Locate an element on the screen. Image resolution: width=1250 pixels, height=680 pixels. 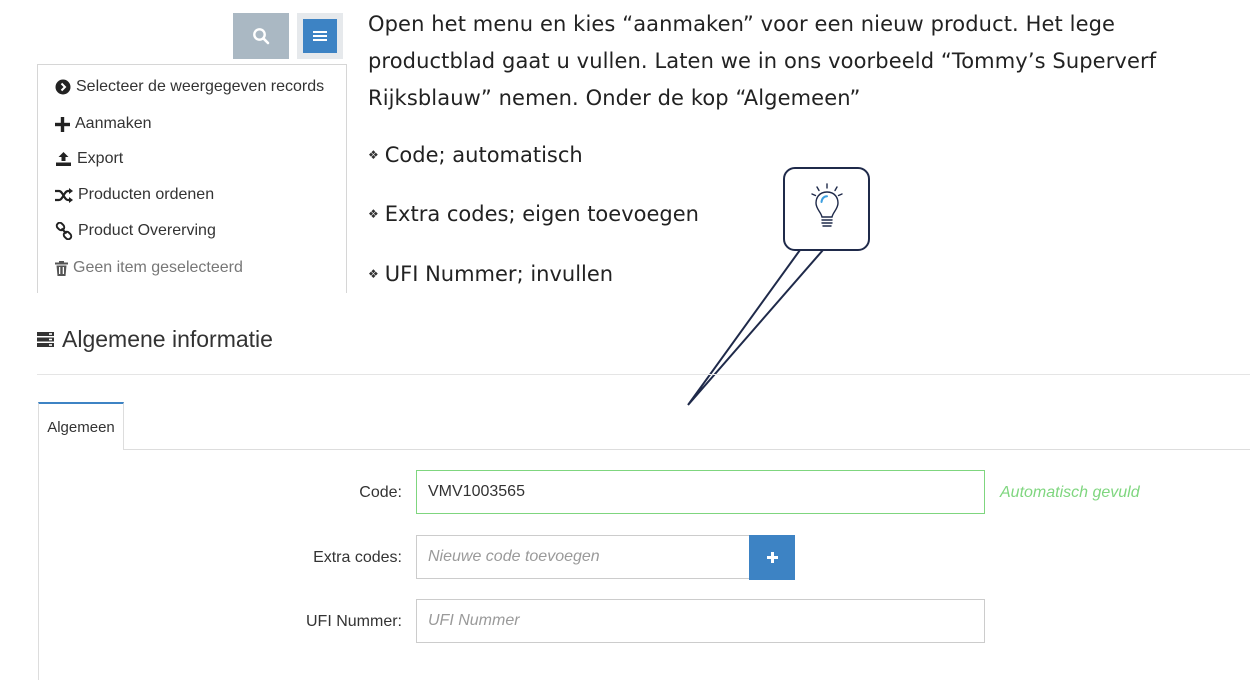
instruction-bullet: ❖ Code; automatisch is located at coordinates (475, 155).